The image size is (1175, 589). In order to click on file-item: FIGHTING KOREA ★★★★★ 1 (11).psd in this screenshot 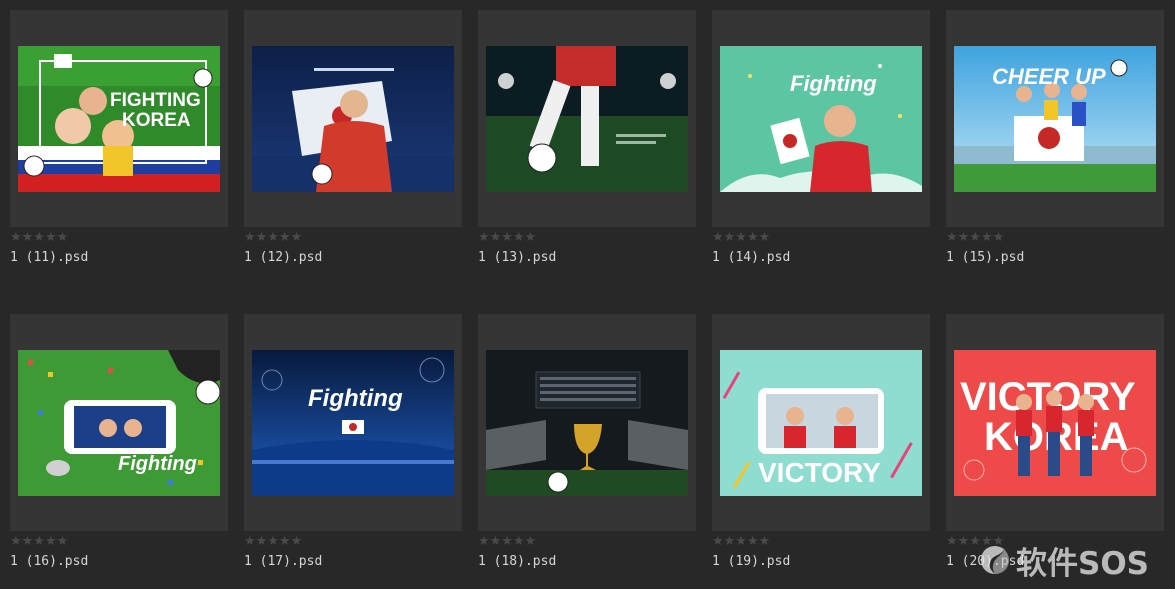, I will do `click(114, 145)`.